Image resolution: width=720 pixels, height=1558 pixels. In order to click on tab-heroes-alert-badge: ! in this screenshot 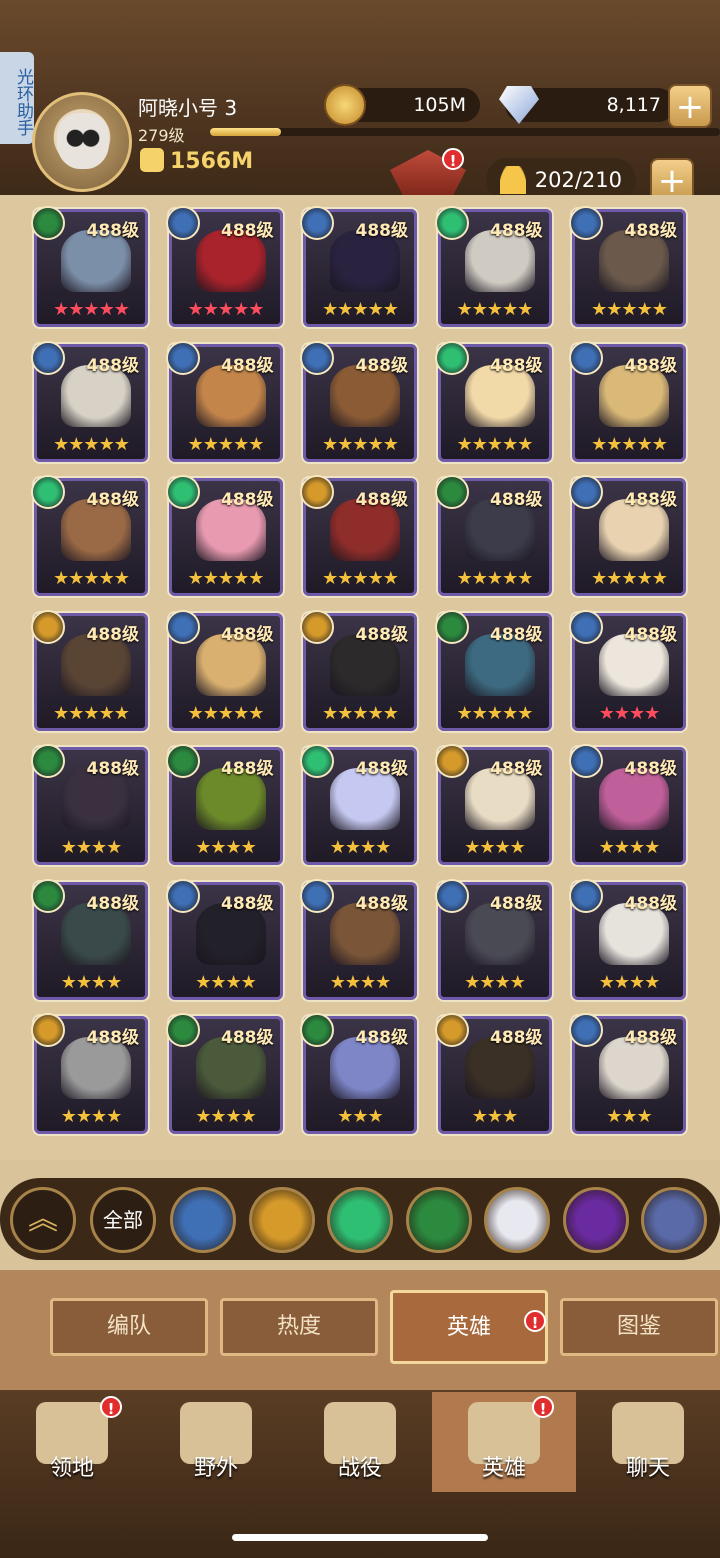, I will do `click(535, 1321)`.